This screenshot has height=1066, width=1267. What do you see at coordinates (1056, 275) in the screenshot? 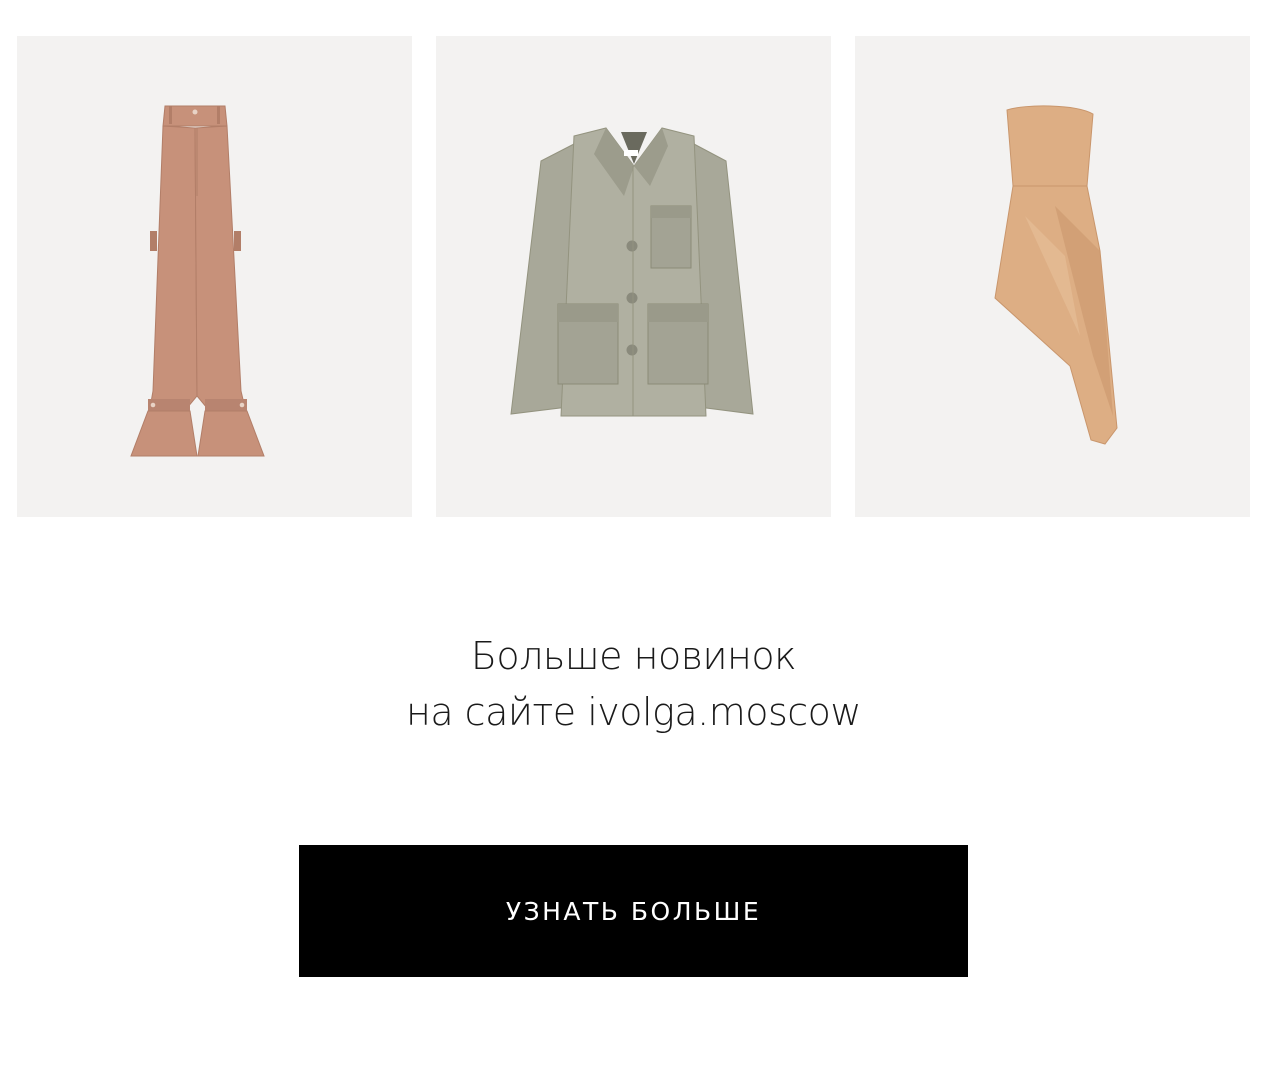
I see `dress-image` at bounding box center [1056, 275].